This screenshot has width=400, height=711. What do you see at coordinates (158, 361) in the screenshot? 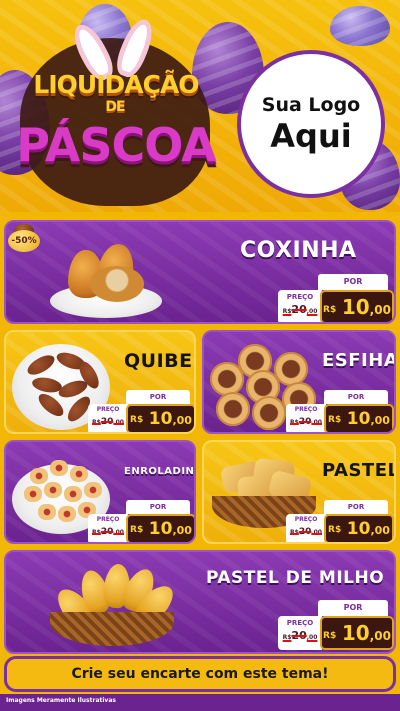
I see `product-name: QUIBE` at bounding box center [158, 361].